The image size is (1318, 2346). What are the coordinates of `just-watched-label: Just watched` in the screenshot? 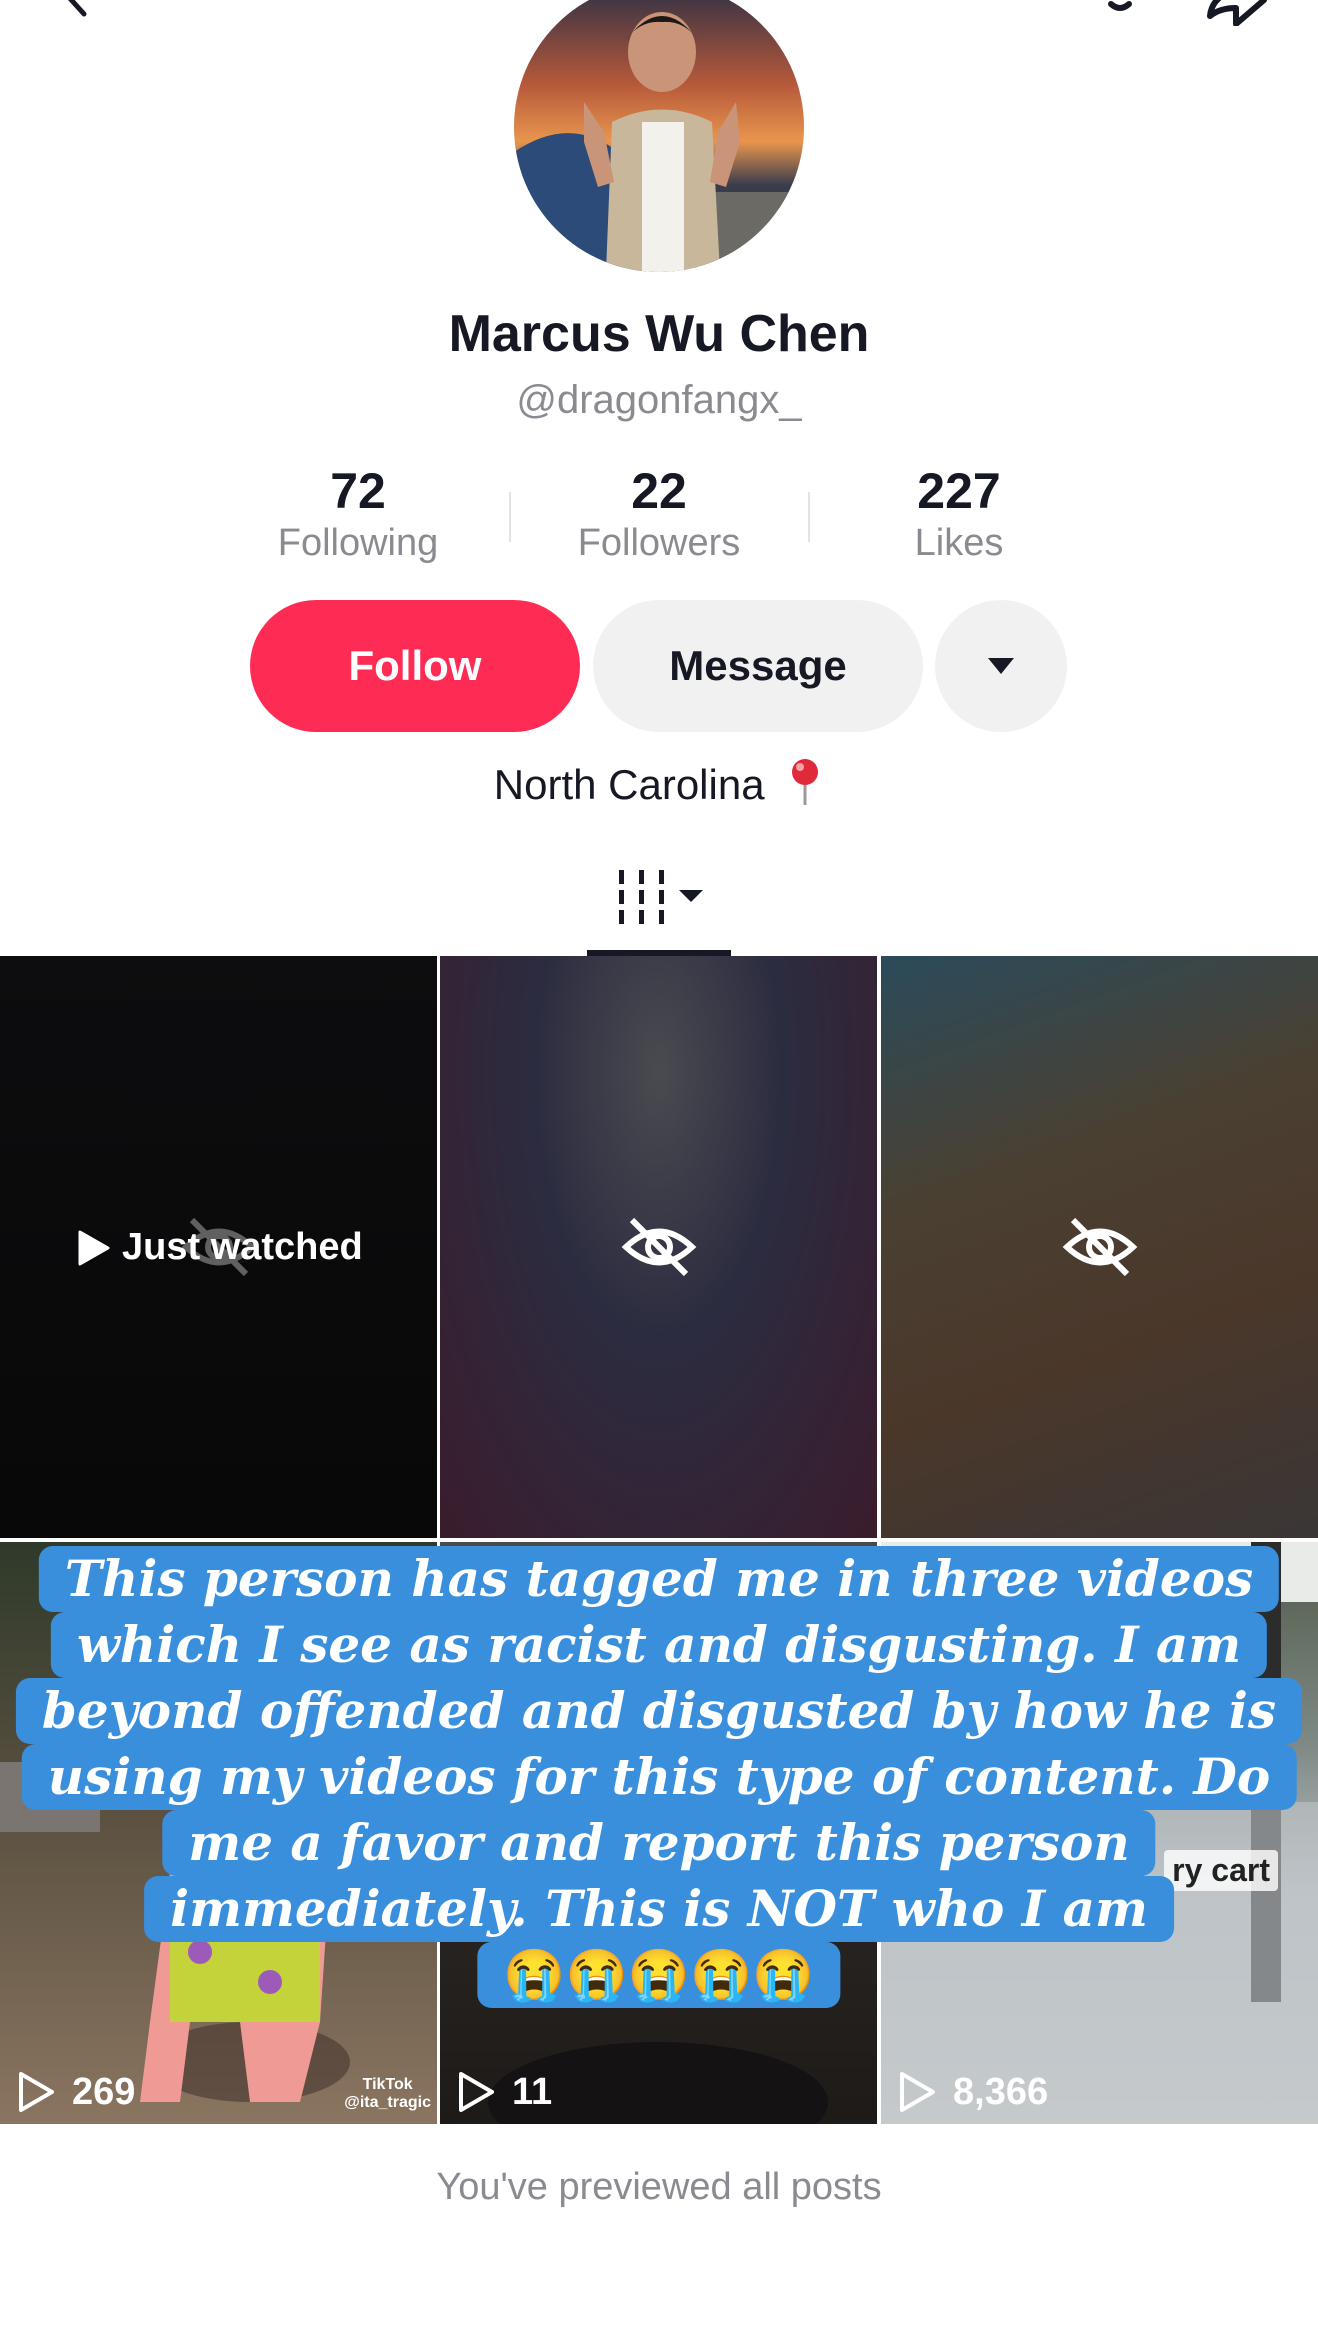 It's located at (219, 1247).